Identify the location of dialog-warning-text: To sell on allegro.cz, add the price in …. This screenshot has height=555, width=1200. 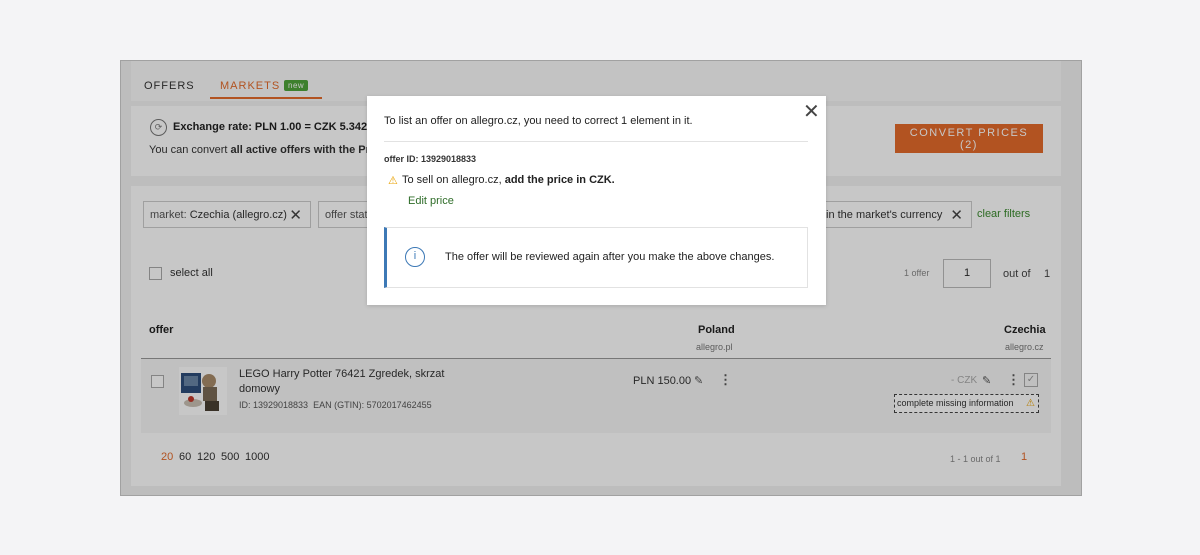
(508, 180).